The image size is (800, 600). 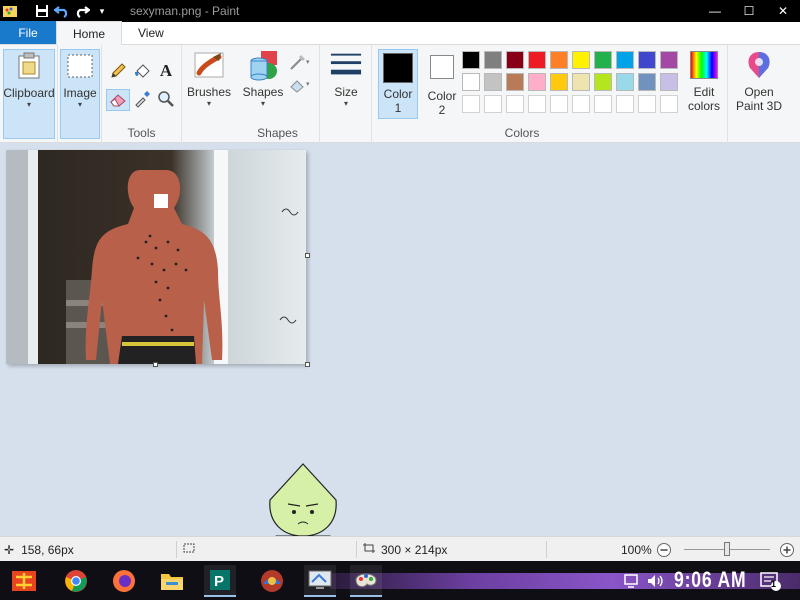 What do you see at coordinates (28, 32) in the screenshot?
I see `tab-file: File` at bounding box center [28, 32].